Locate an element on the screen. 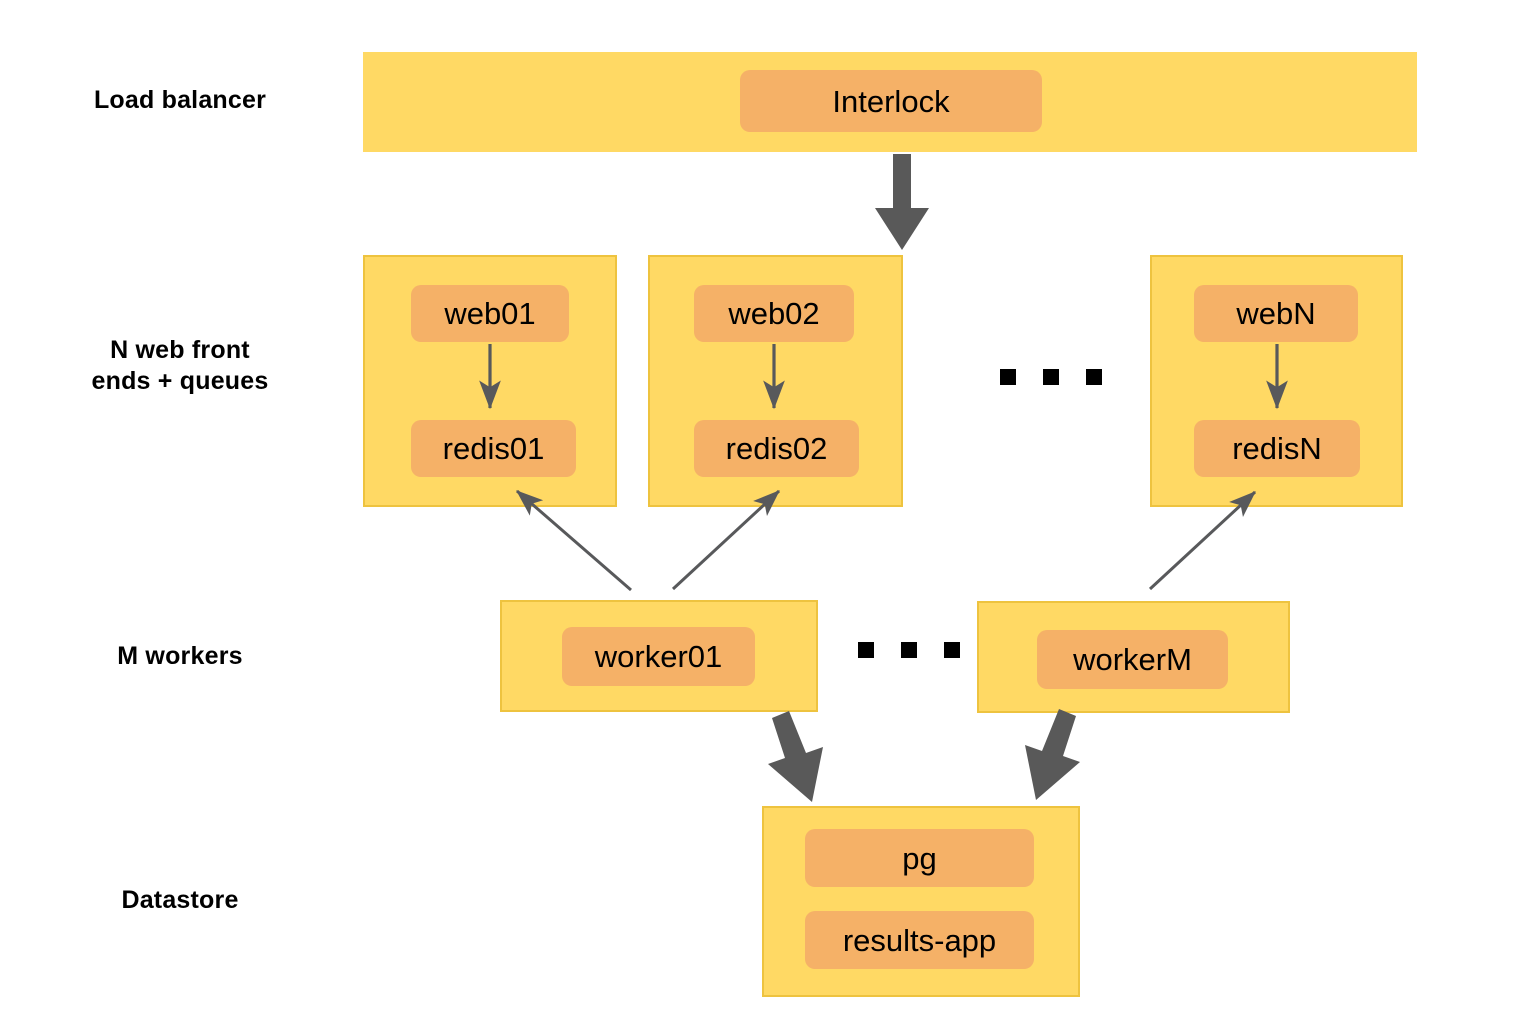 The image size is (1518, 1022). node-interlock: Interlock is located at coordinates (891, 101).